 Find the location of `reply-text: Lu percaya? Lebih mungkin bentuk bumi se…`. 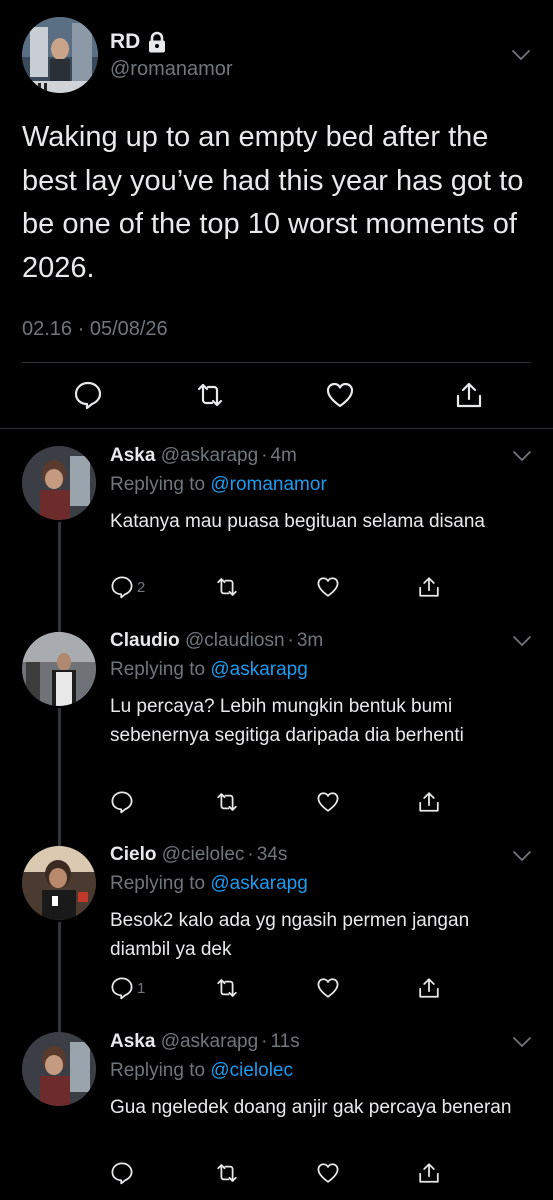

reply-text: Lu percaya? Lebih mungkin bentuk bumi se… is located at coordinates (287, 721).